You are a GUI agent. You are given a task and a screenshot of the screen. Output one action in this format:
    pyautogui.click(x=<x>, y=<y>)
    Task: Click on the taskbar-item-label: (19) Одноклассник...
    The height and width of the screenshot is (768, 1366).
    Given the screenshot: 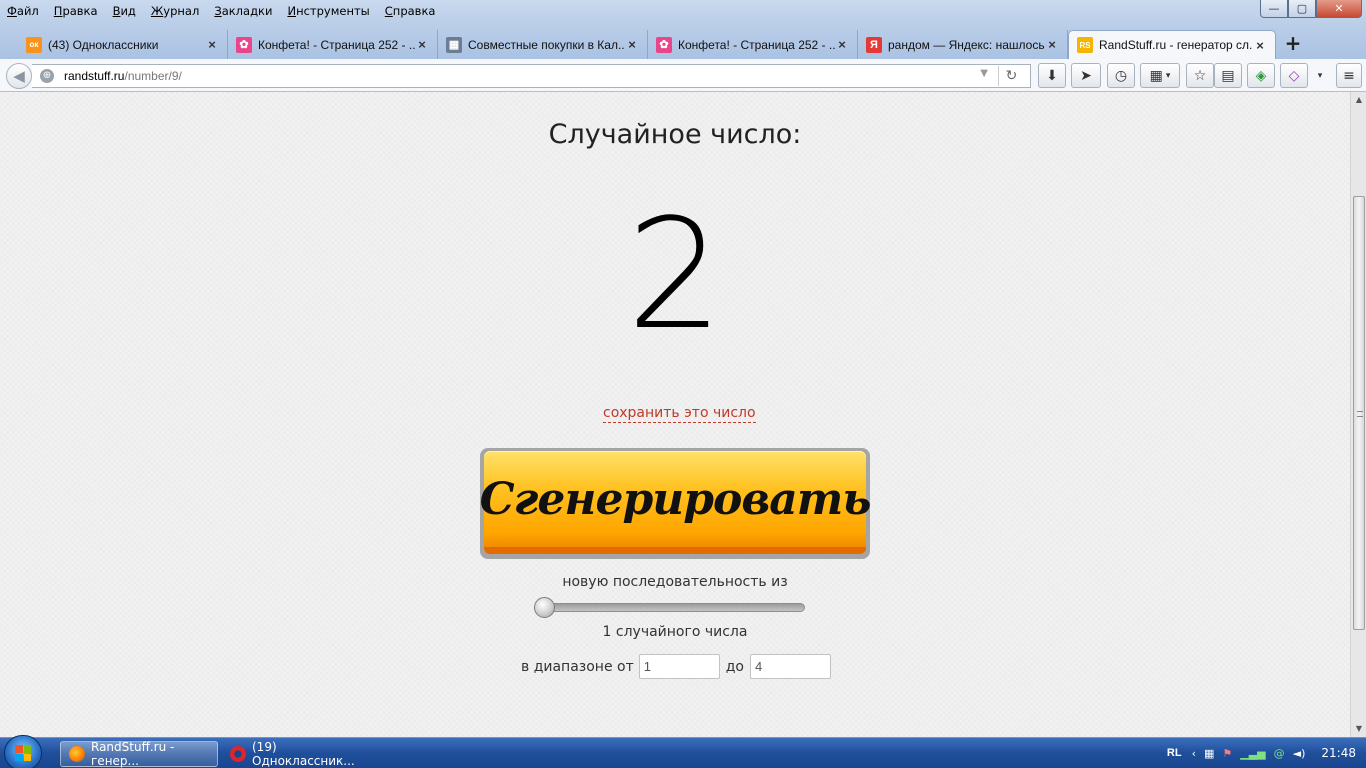 What is the action you would take?
    pyautogui.click(x=303, y=754)
    